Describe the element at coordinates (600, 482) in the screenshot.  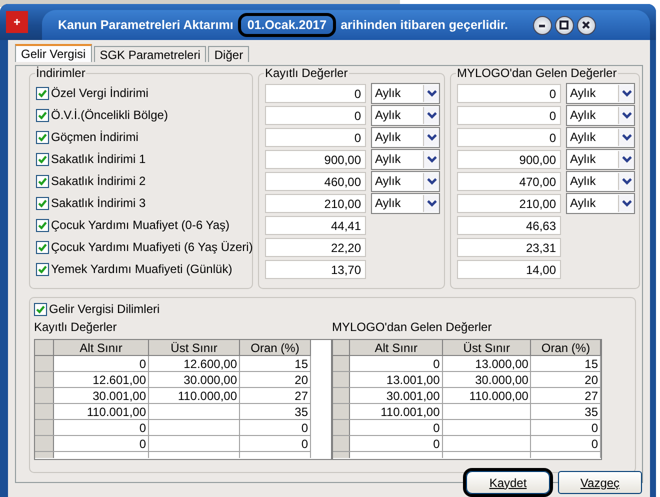
I see `dialog-button: Vazgeç` at that location.